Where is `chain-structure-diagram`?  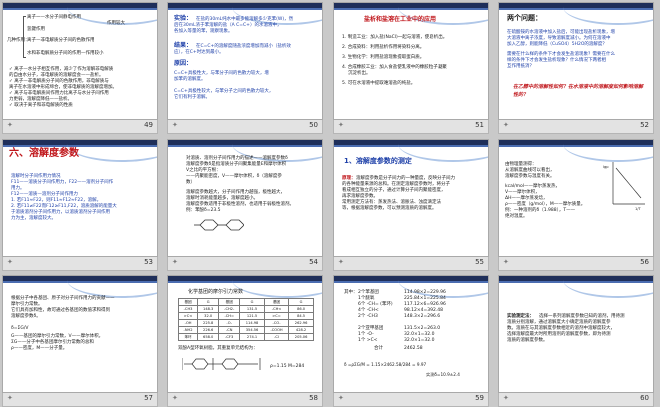
chain-structure-diagram is located at coordinates (219, 225).